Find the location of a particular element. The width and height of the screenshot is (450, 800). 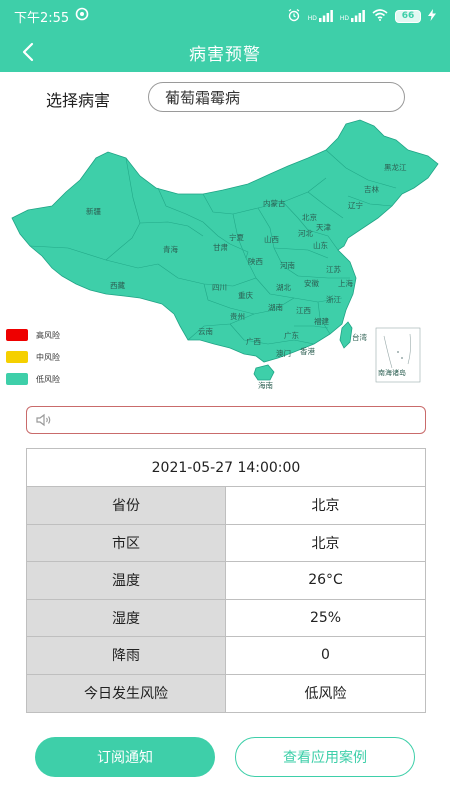

province-label: 辽宁 is located at coordinates (355, 205).